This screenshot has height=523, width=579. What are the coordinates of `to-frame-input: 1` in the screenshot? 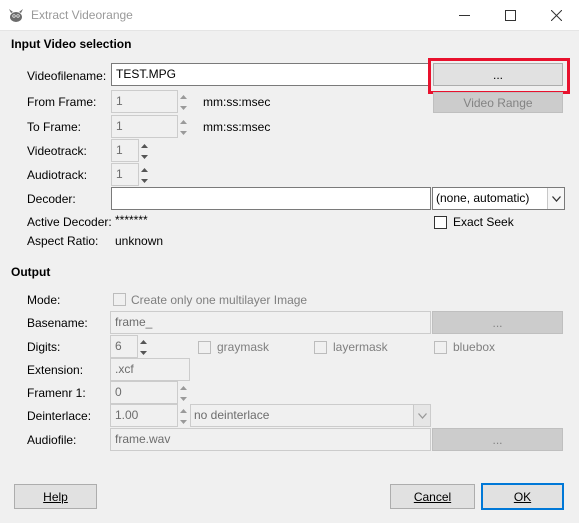 It's located at (144, 126).